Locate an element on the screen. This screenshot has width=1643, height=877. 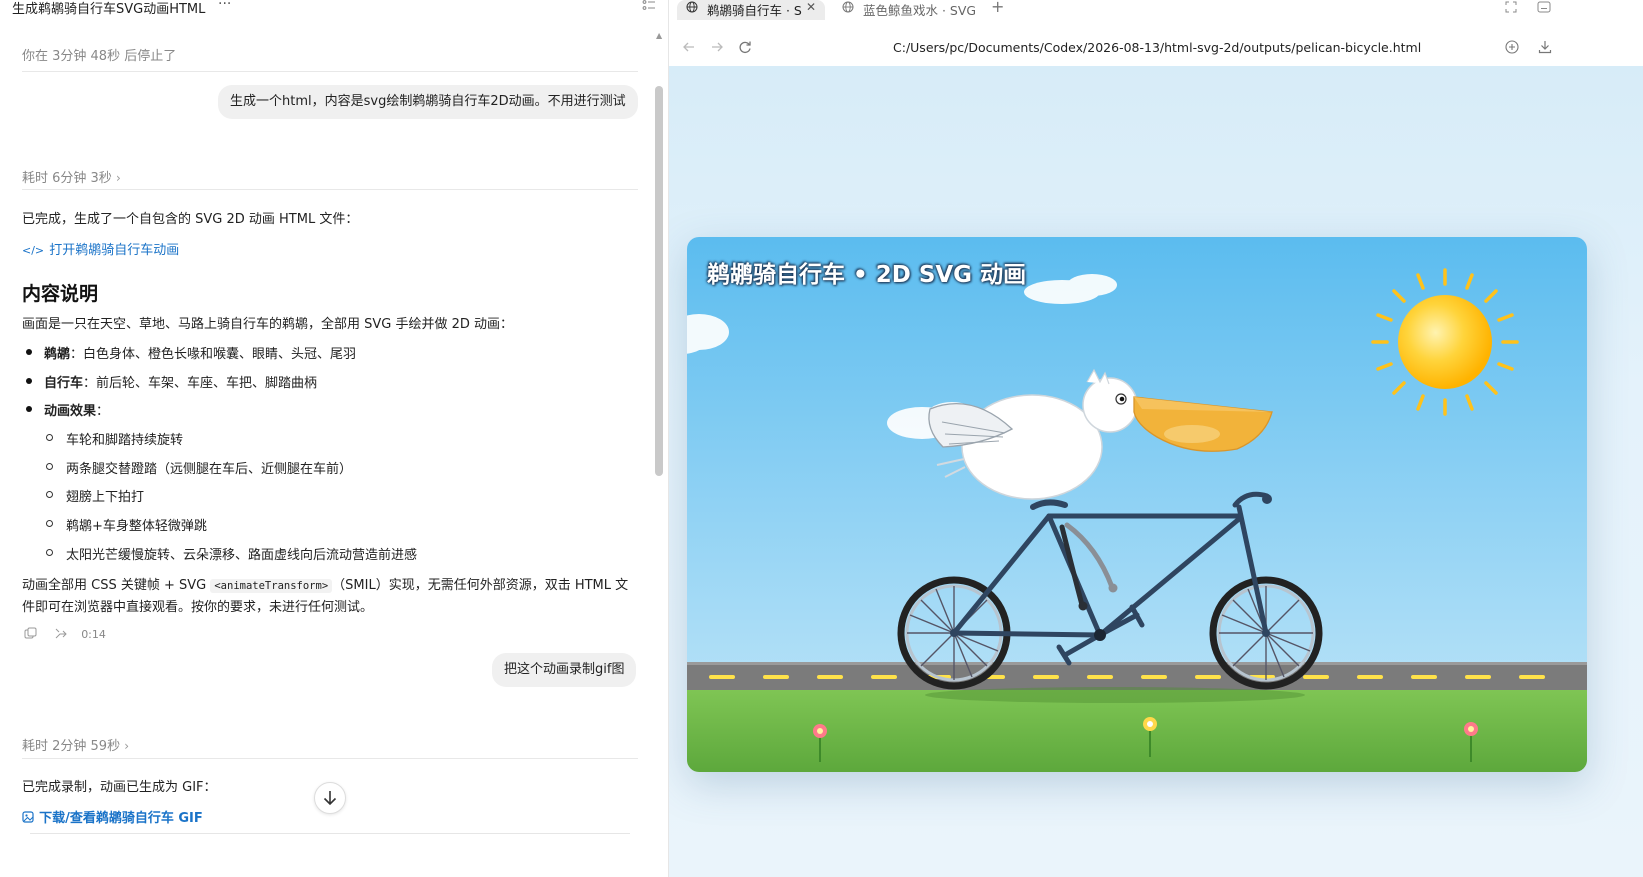
user-message-bubble: 生成一个html，内容是svg绘制鹈鹕骑自行车2D动画。不用进行测试 is located at coordinates (428, 102).